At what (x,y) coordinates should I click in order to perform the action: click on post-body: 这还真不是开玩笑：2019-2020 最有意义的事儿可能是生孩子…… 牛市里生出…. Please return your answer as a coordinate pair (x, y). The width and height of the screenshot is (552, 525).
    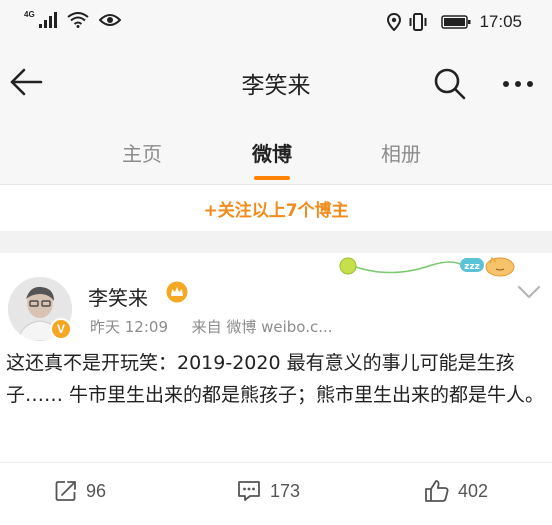
    Looking at the image, I should click on (275, 379).